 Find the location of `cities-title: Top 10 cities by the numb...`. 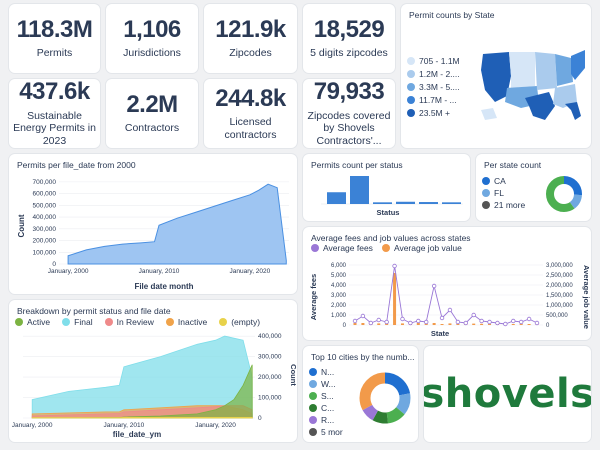

cities-title: Top 10 cities by the numb... is located at coordinates (363, 357).